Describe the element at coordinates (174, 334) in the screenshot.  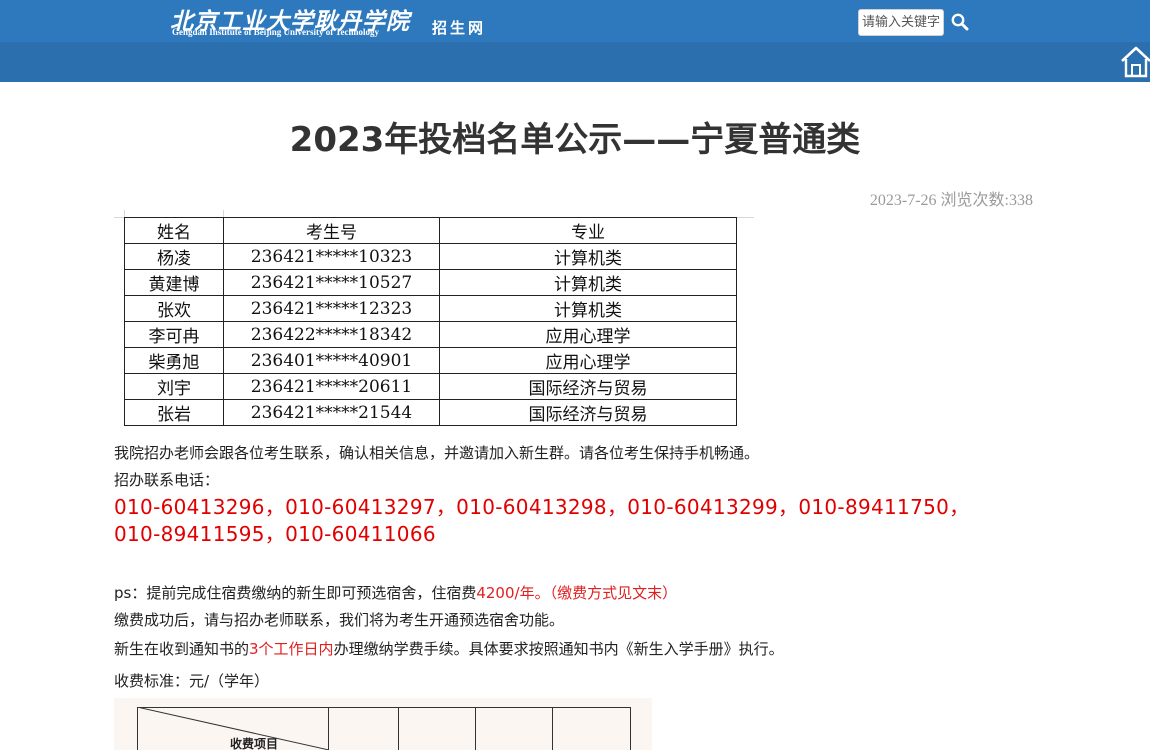
I see `cell-name: 李可冉` at that location.